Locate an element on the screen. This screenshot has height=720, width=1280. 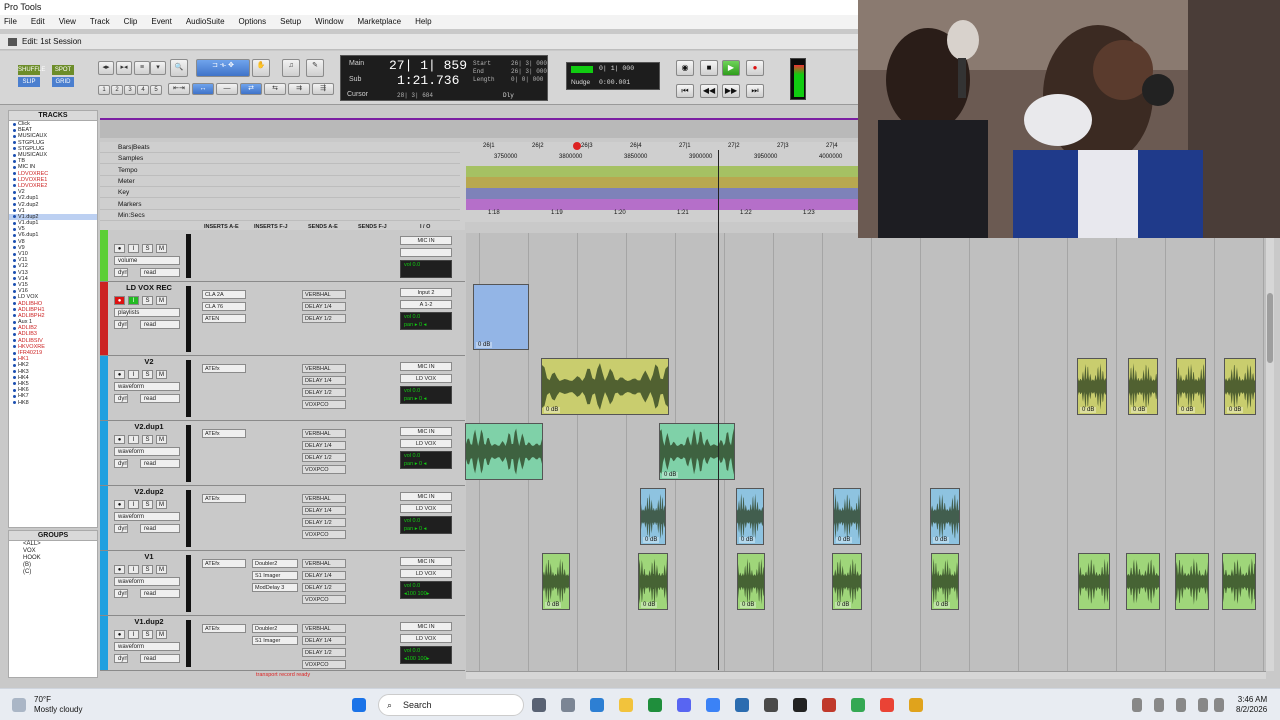
vertical-scroll-thumb is located at coordinates (1270, 328).